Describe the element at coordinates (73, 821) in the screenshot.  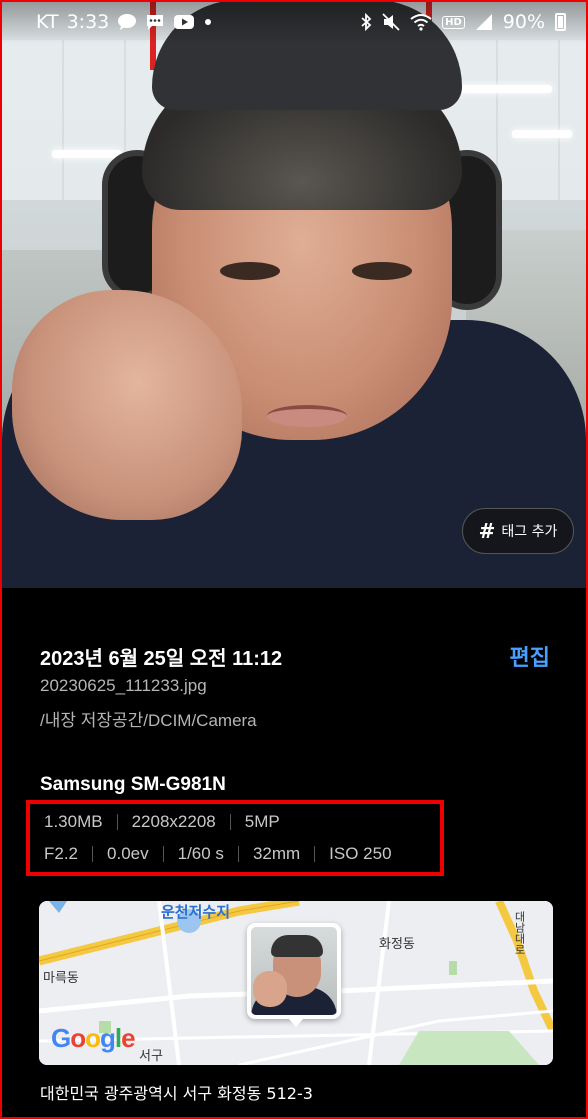
I see `file-size: 1.30MB` at that location.